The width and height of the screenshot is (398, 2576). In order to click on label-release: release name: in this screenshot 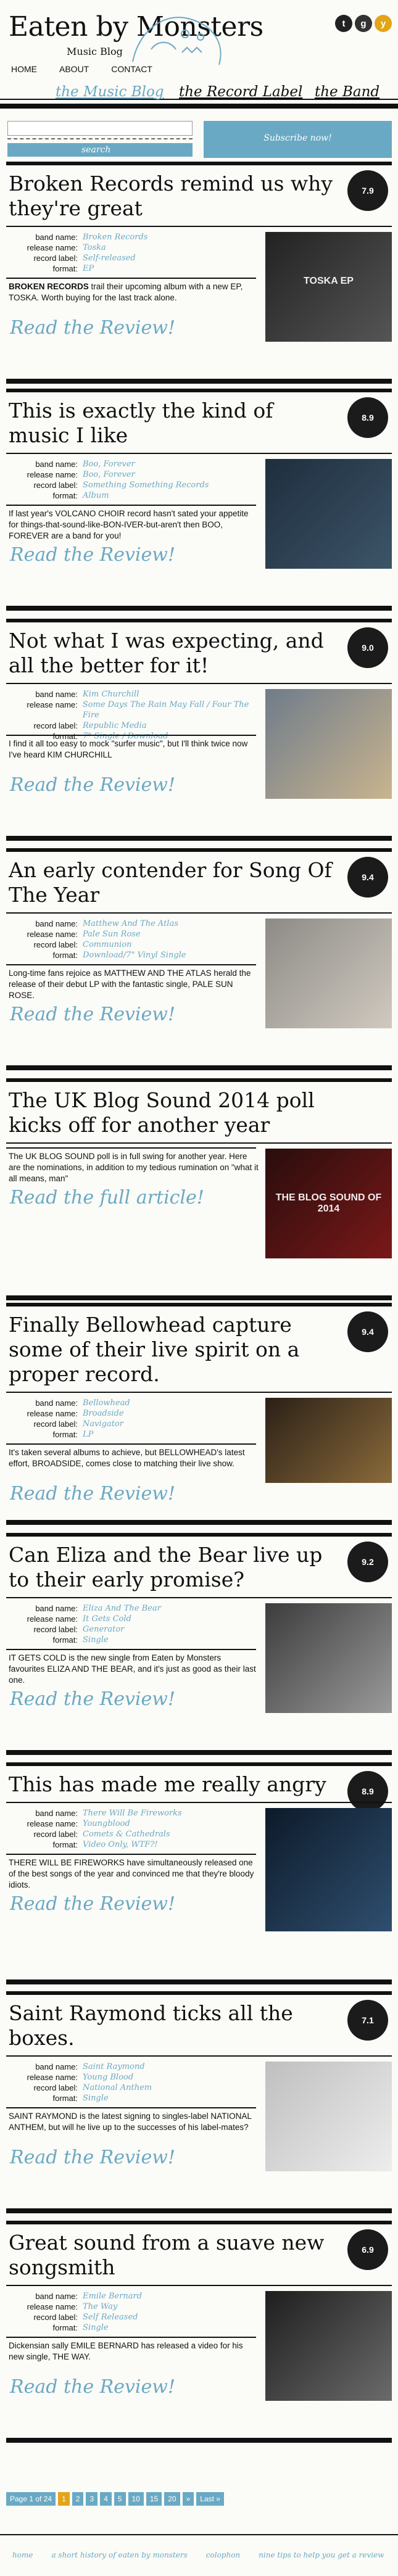, I will do `click(52, 1619)`.